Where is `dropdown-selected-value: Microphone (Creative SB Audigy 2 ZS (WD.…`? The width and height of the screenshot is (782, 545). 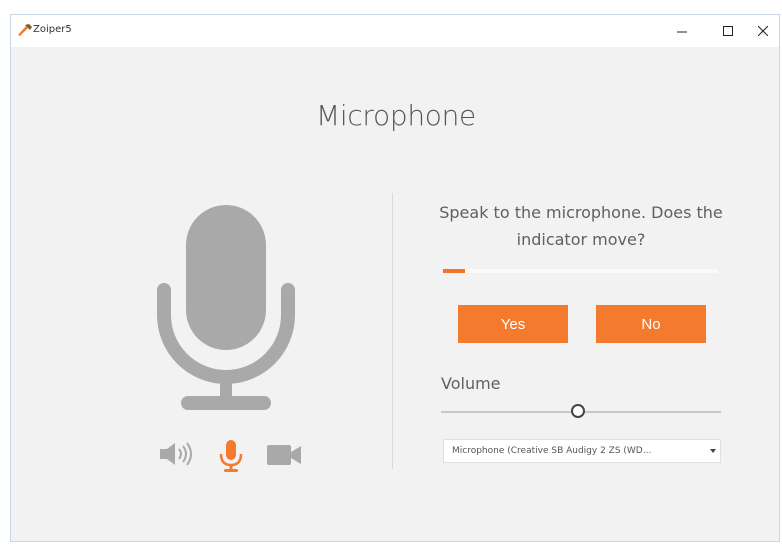
dropdown-selected-value: Microphone (Creative SB Audigy 2 ZS (WD.… is located at coordinates (552, 451).